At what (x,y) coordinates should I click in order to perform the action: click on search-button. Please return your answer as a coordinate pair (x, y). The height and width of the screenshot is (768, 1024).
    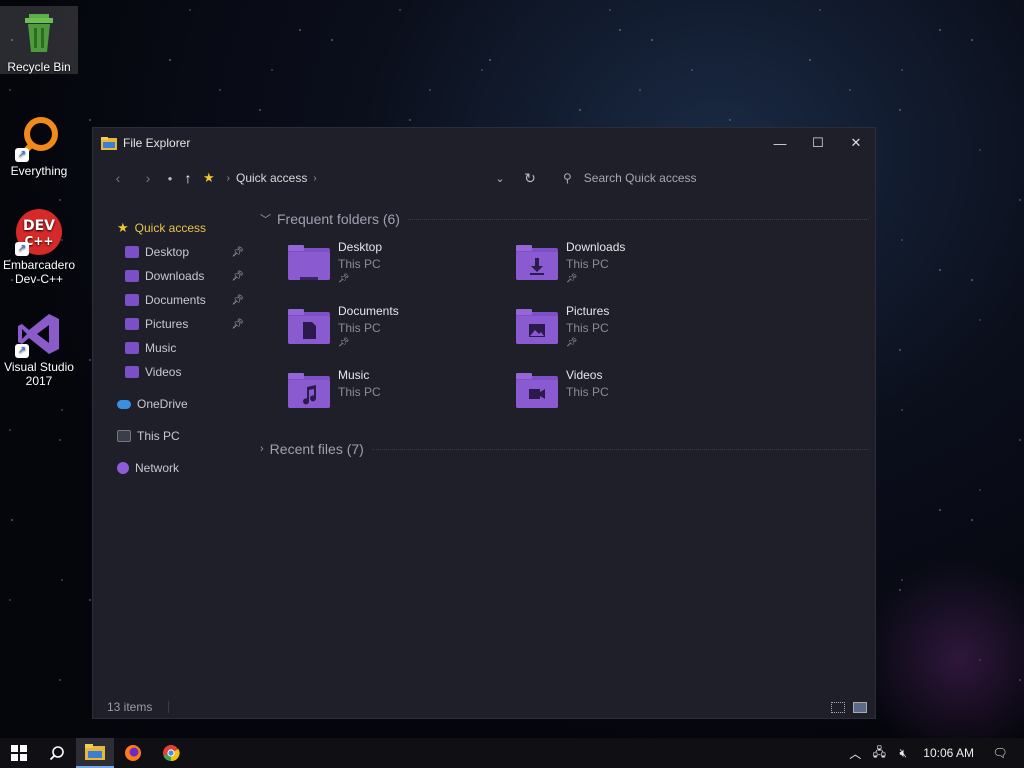
    Looking at the image, I should click on (57, 753).